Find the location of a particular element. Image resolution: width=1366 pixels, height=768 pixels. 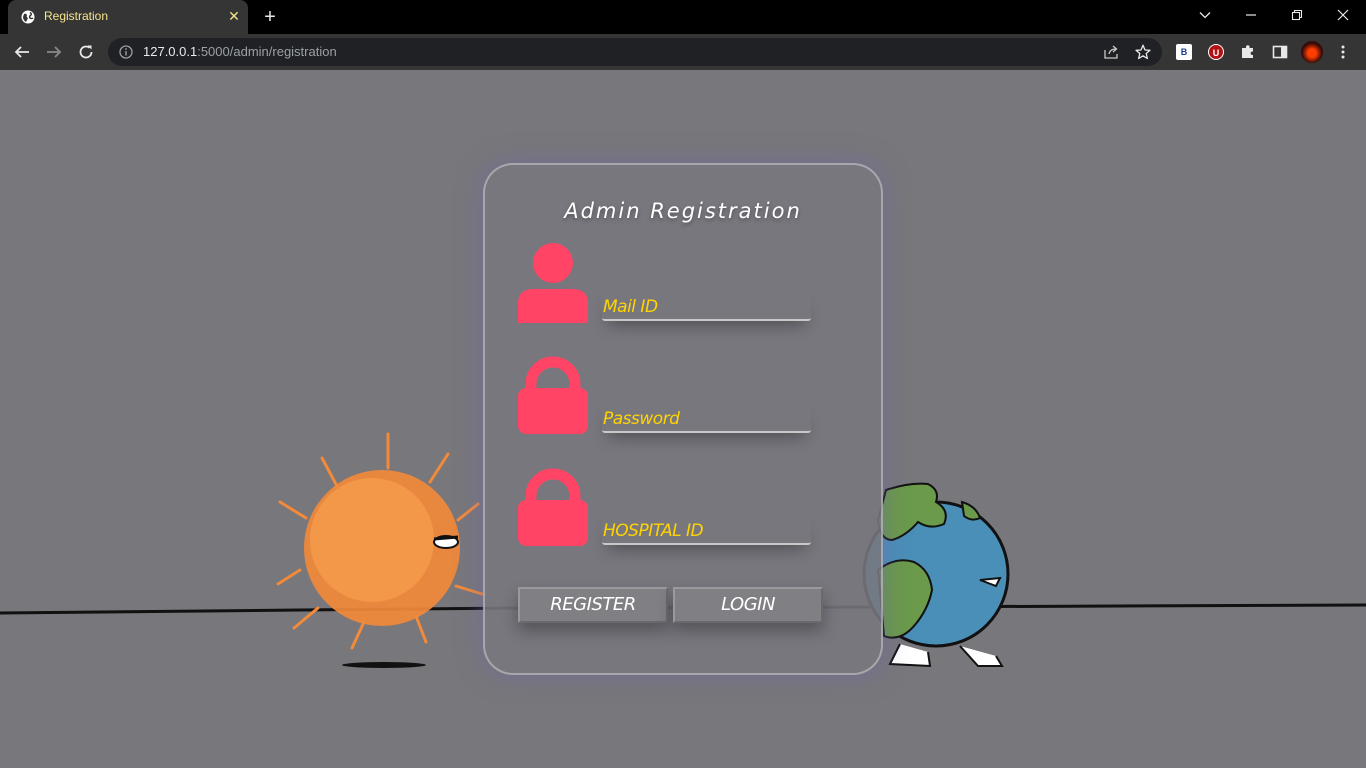

chevron-down-icon is located at coordinates (1205, 15).